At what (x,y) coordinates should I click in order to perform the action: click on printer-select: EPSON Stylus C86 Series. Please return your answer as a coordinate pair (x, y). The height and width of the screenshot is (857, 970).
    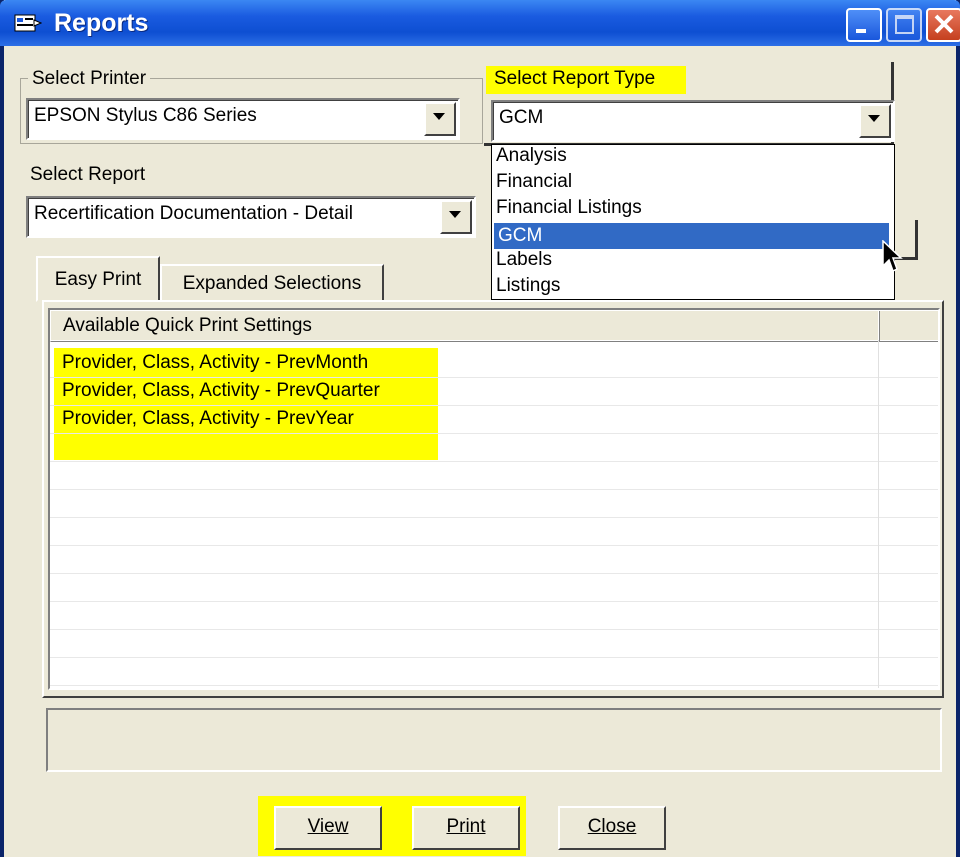
    Looking at the image, I should click on (243, 119).